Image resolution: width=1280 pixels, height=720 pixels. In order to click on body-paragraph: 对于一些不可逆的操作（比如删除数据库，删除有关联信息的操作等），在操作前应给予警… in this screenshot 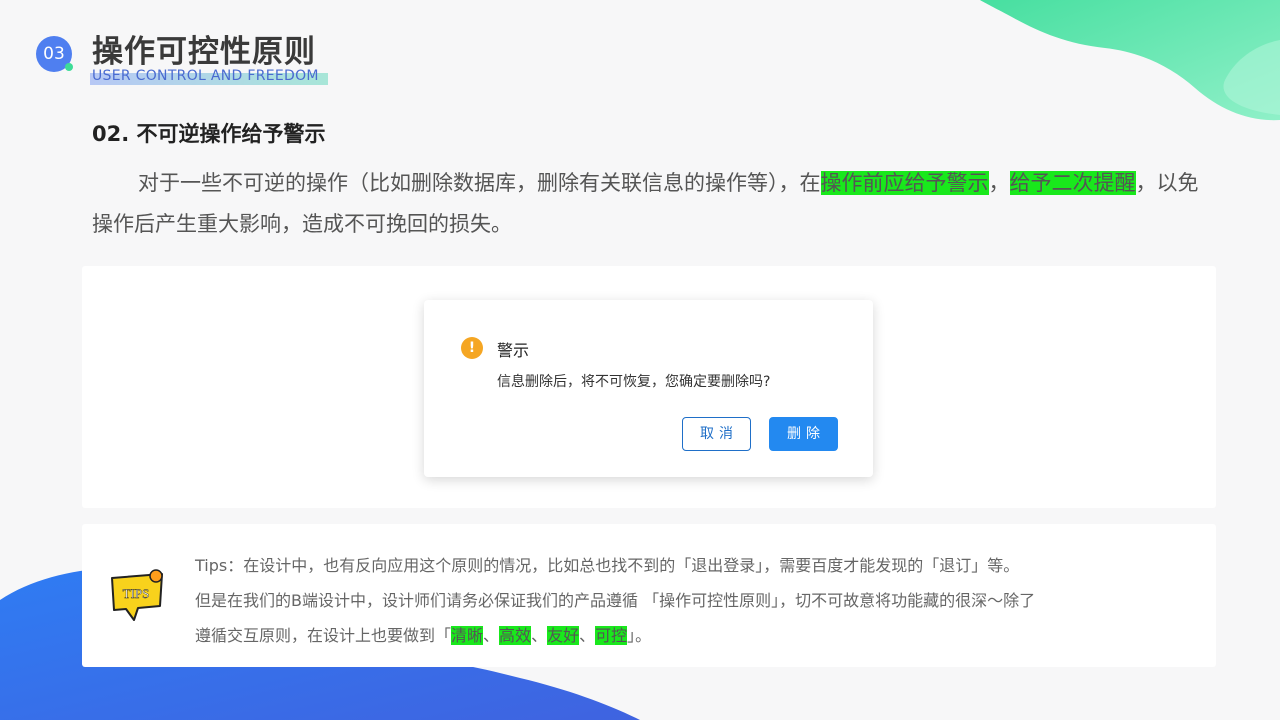, I will do `click(652, 204)`.